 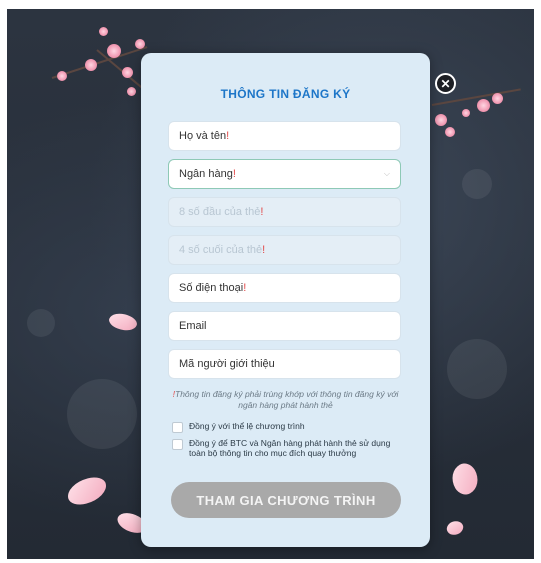 I want to click on referrer-code-input: Mã người giới thiệu, so click(x=284, y=364).